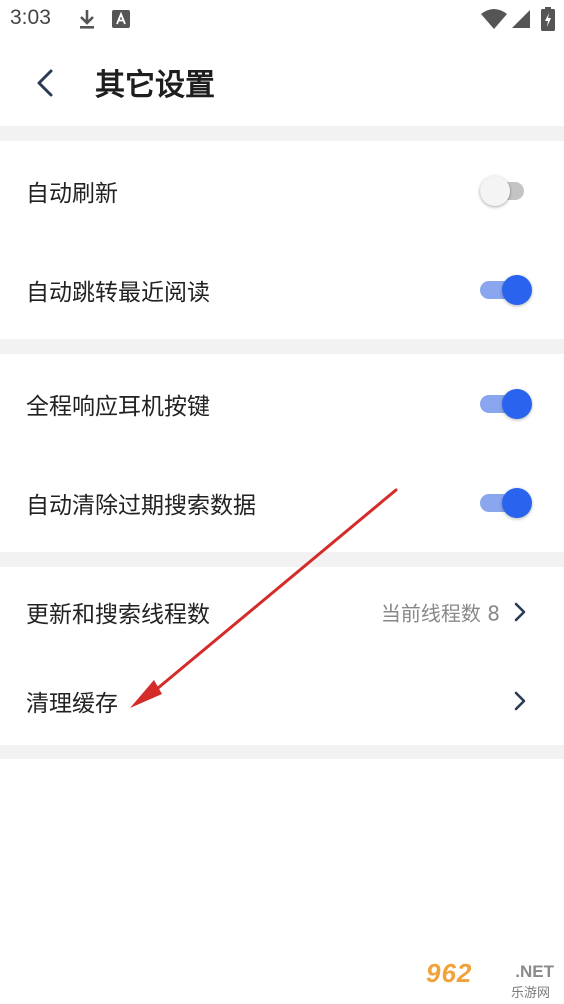 The image size is (564, 1004). I want to click on watermark-main: 962, so click(449, 973).